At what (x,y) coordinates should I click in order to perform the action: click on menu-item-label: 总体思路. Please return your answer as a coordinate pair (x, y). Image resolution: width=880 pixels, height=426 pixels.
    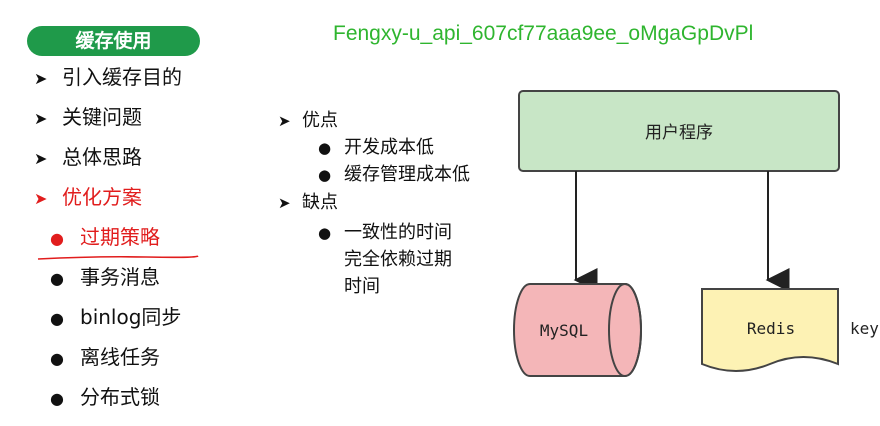
    Looking at the image, I should click on (102, 157).